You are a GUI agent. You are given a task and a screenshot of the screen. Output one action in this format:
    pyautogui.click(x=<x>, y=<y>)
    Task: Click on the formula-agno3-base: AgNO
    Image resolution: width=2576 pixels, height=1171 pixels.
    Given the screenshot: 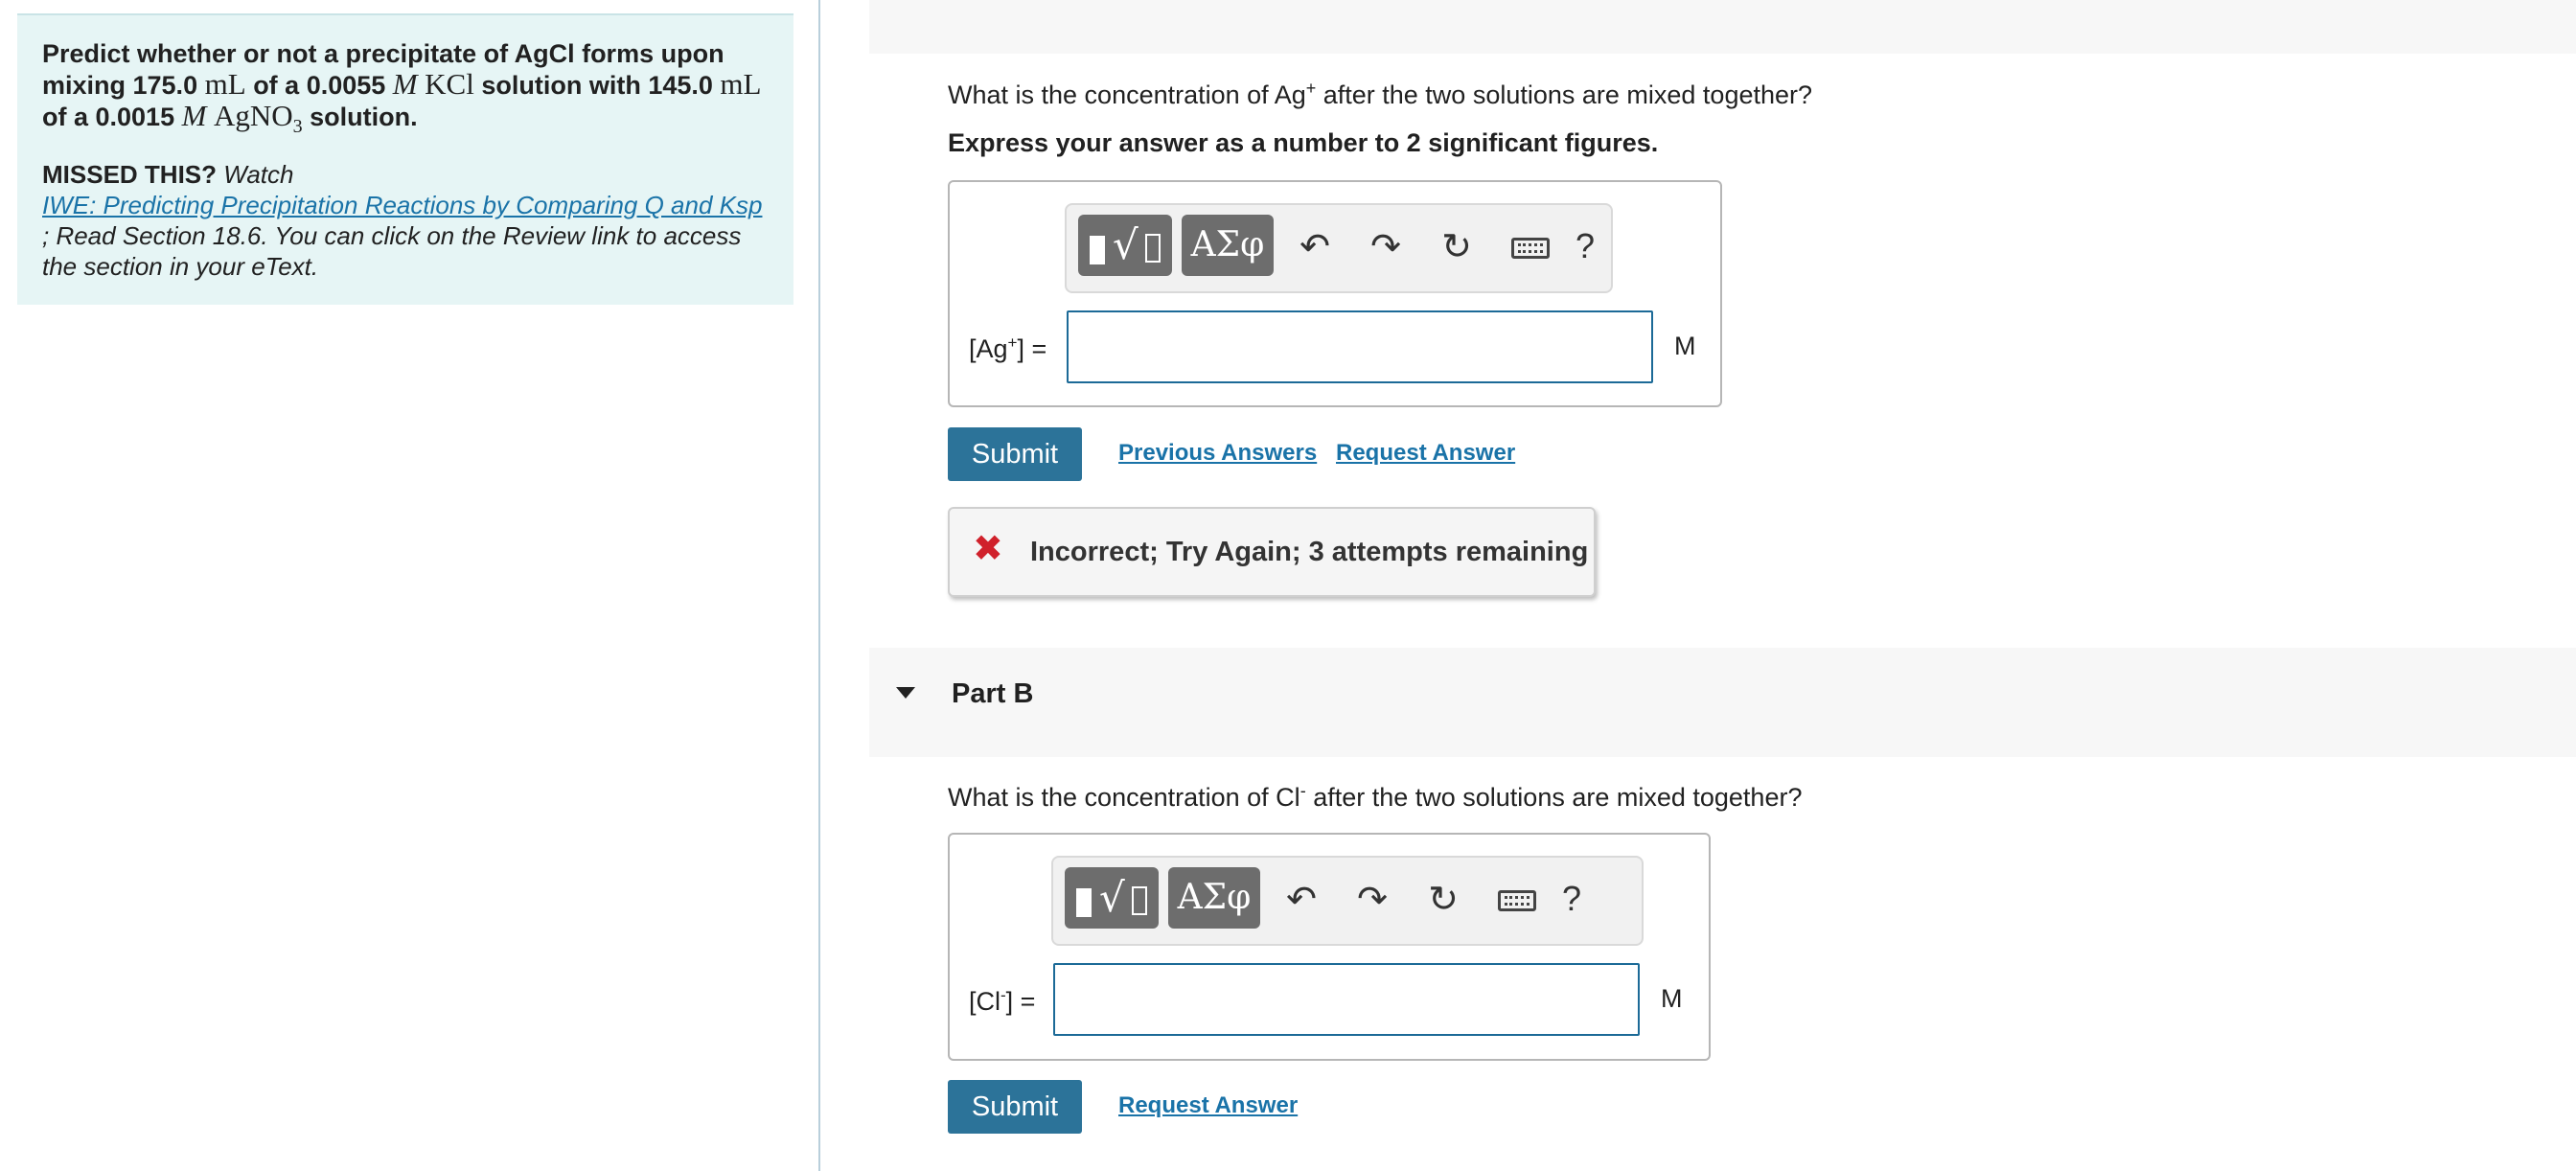 What is the action you would take?
    pyautogui.click(x=253, y=115)
    